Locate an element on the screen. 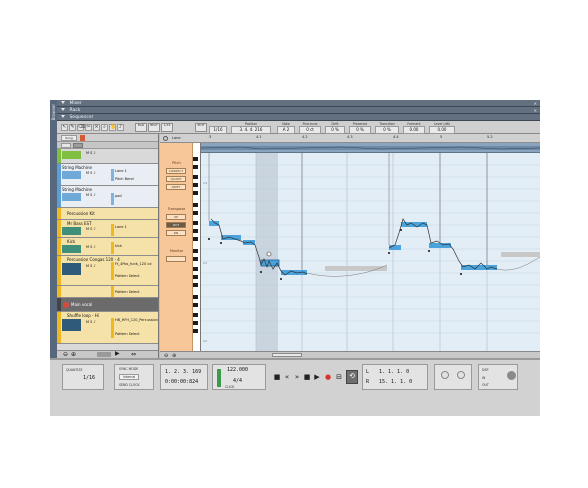 Image resolution: width=588 pixels, height=488 pixels. zoom-in-icon: ⊕ is located at coordinates (73, 354).